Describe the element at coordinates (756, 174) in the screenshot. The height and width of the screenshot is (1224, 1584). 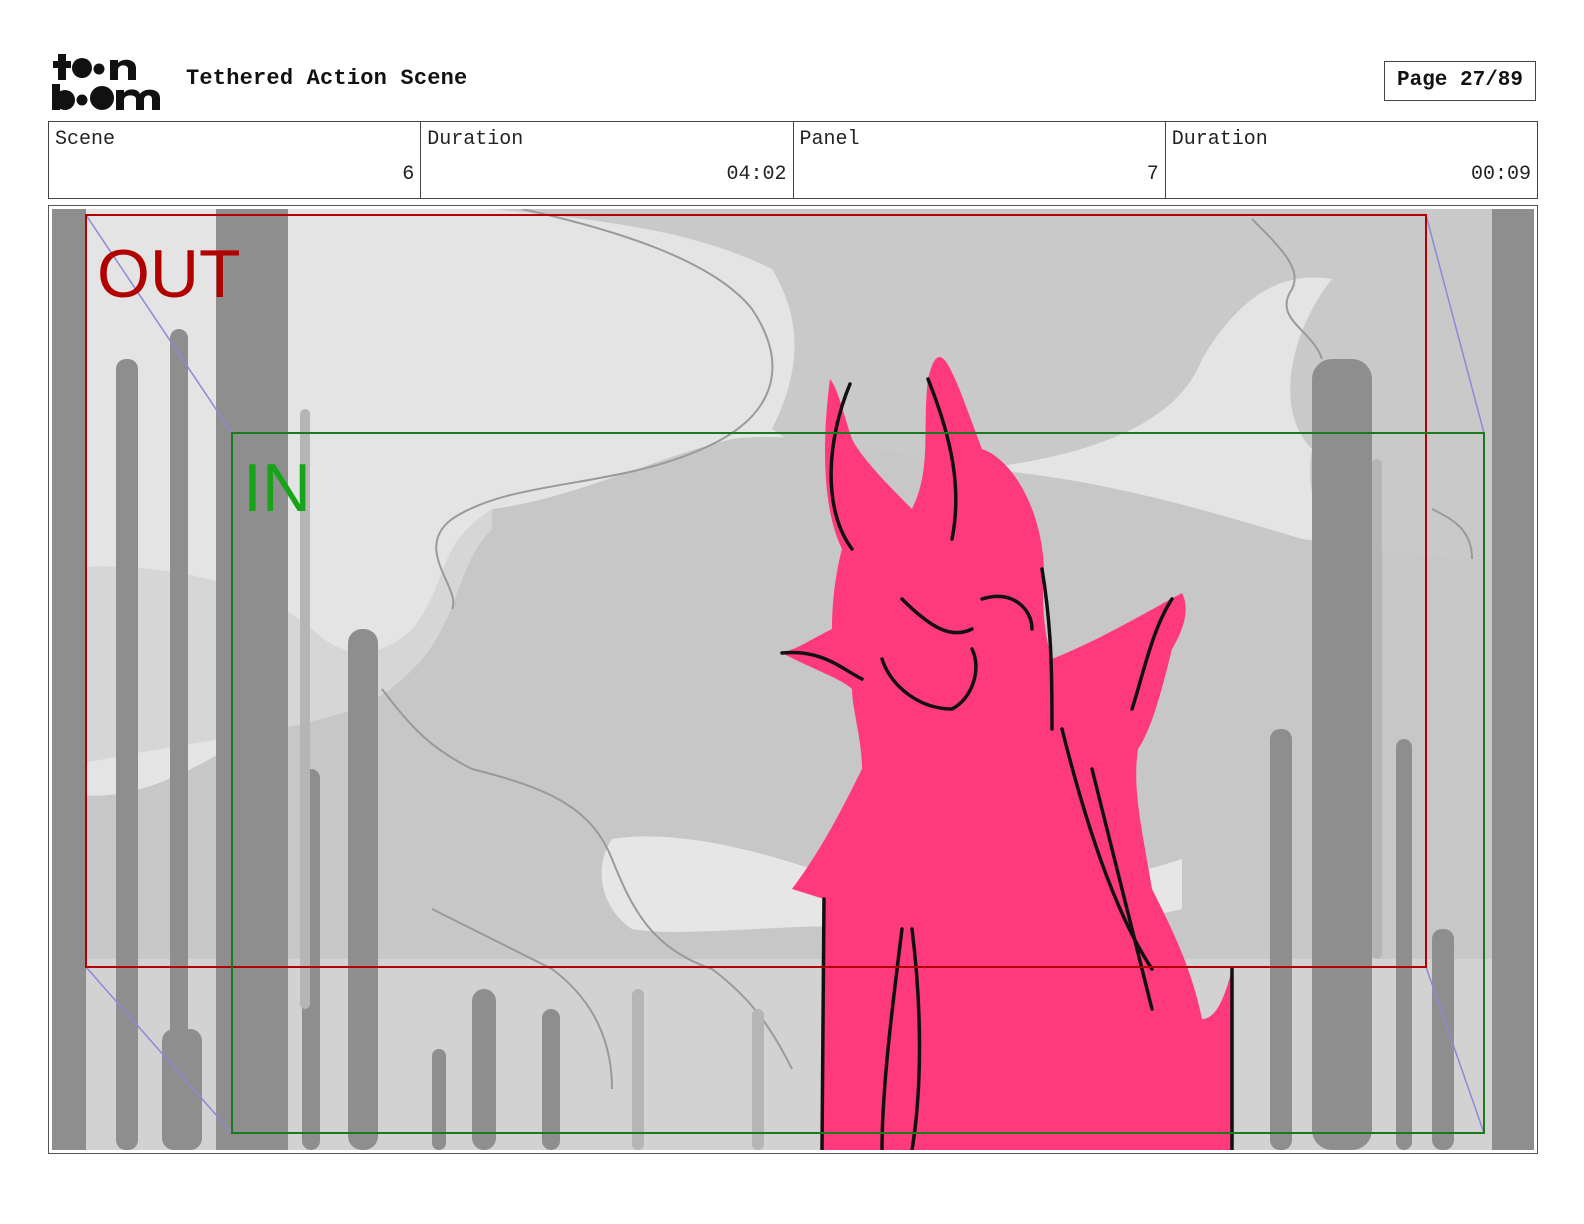
I see `scene-duration-value: 04:02` at that location.